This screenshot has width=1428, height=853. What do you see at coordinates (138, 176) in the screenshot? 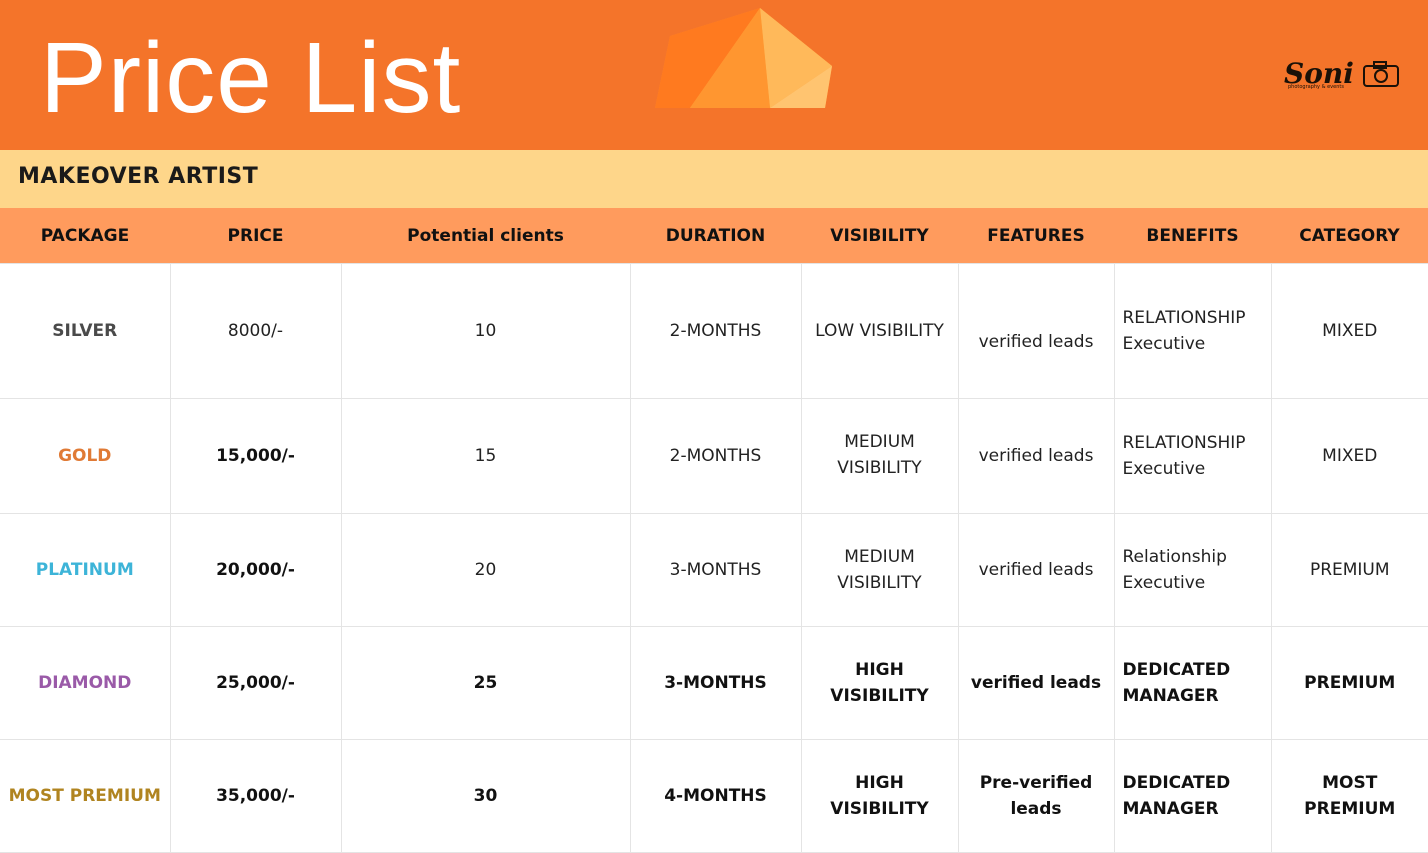
I see `section-label: MAKEOVER ARTIST` at bounding box center [138, 176].